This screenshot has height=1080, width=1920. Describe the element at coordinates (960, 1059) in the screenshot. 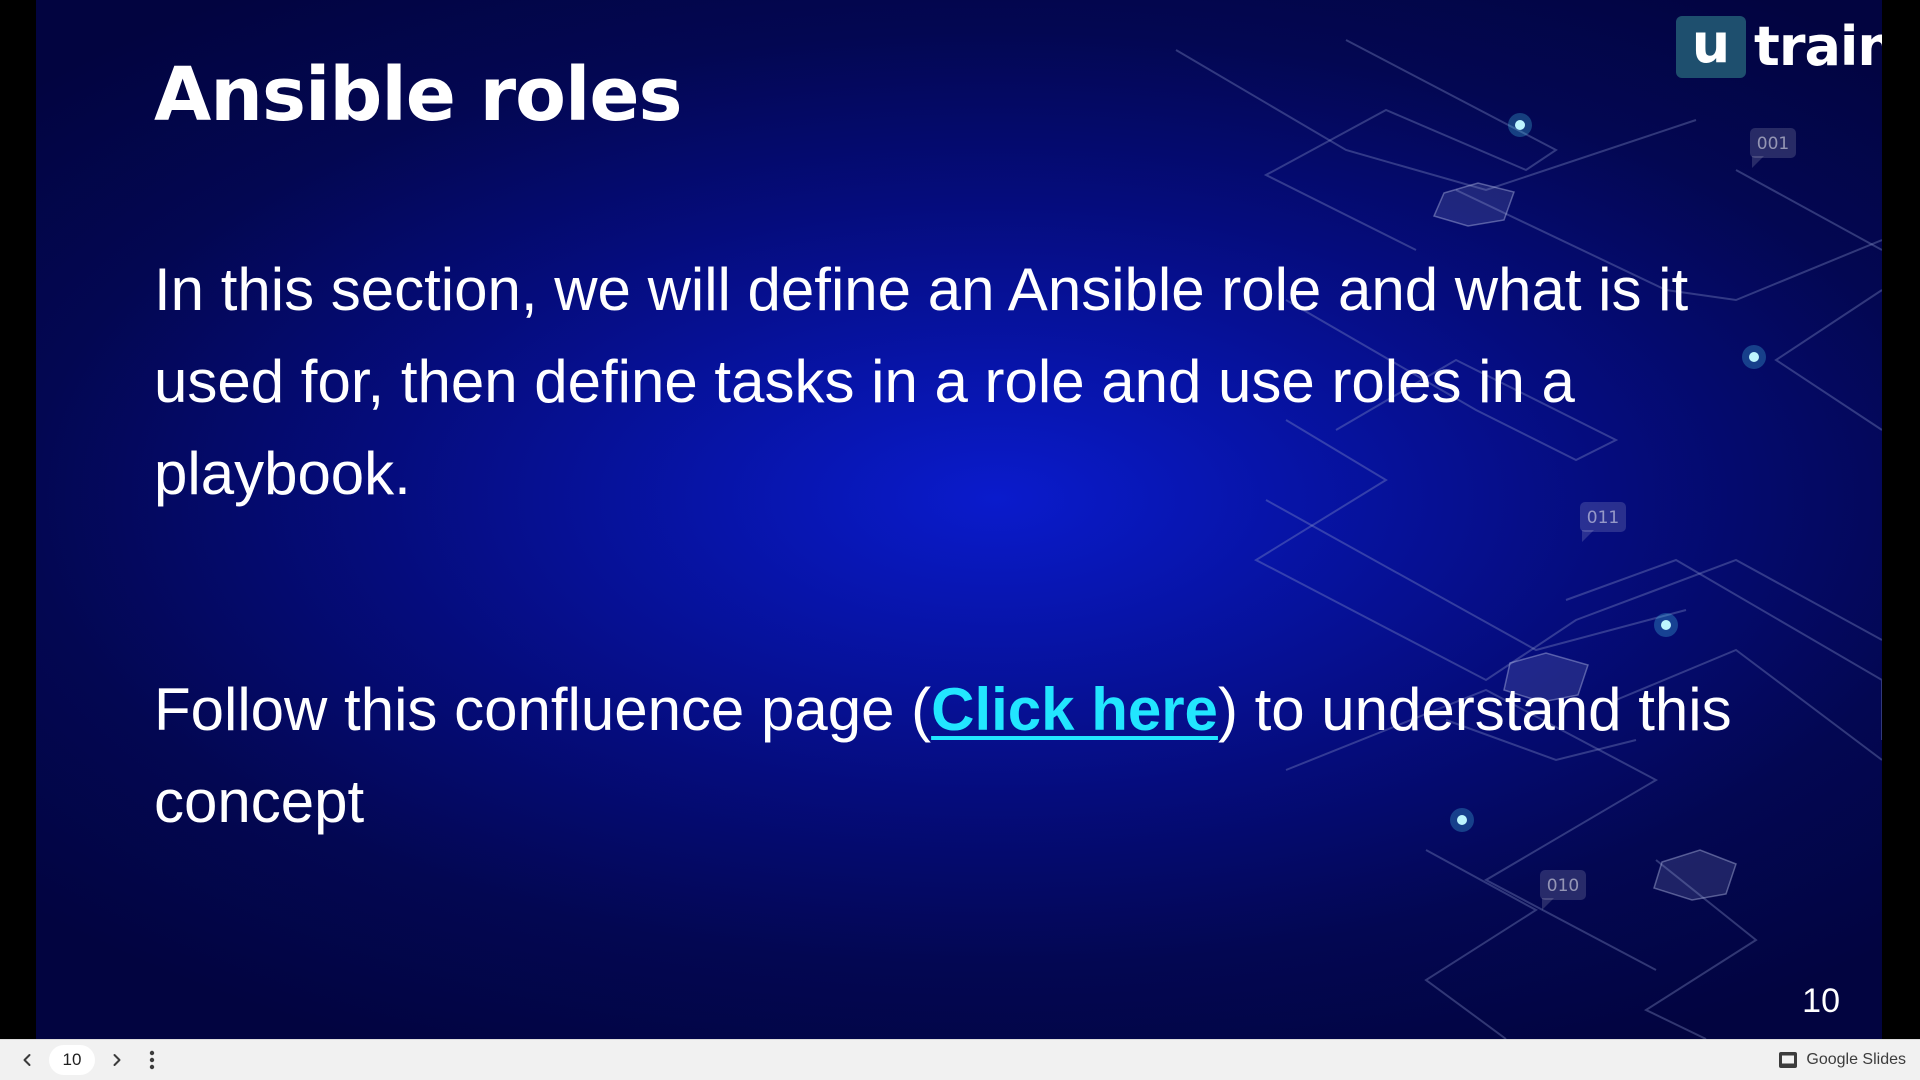

I see `slides-toolbar: Google Slides` at that location.